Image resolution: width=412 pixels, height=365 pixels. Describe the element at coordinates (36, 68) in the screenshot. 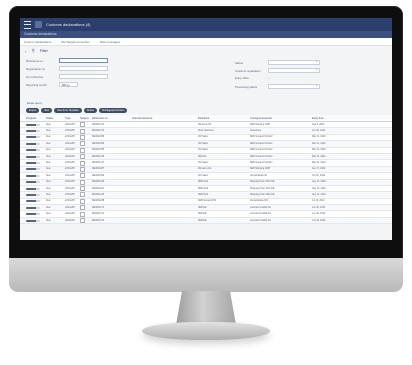

I see `registration-no-label: Registration no.` at that location.